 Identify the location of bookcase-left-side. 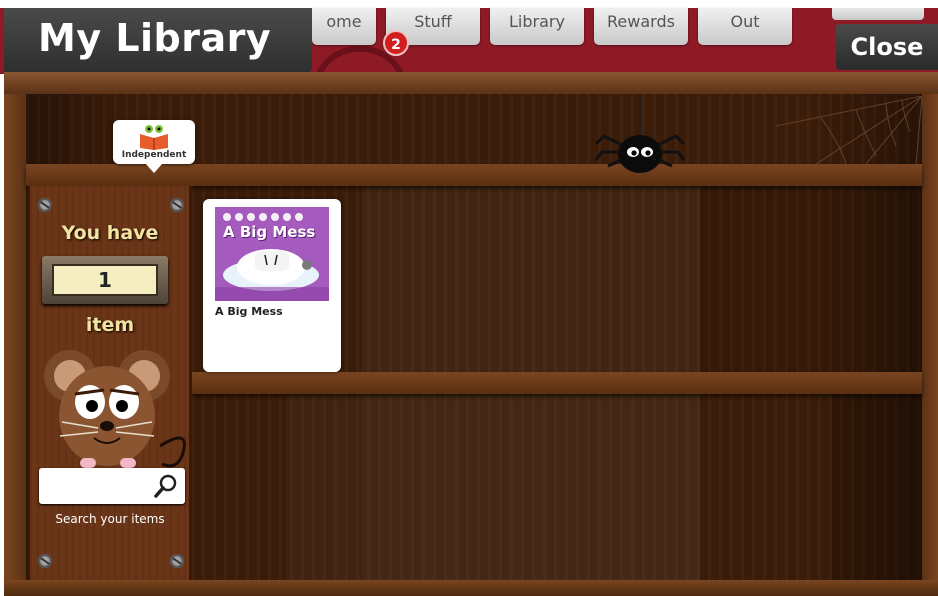
(15, 339).